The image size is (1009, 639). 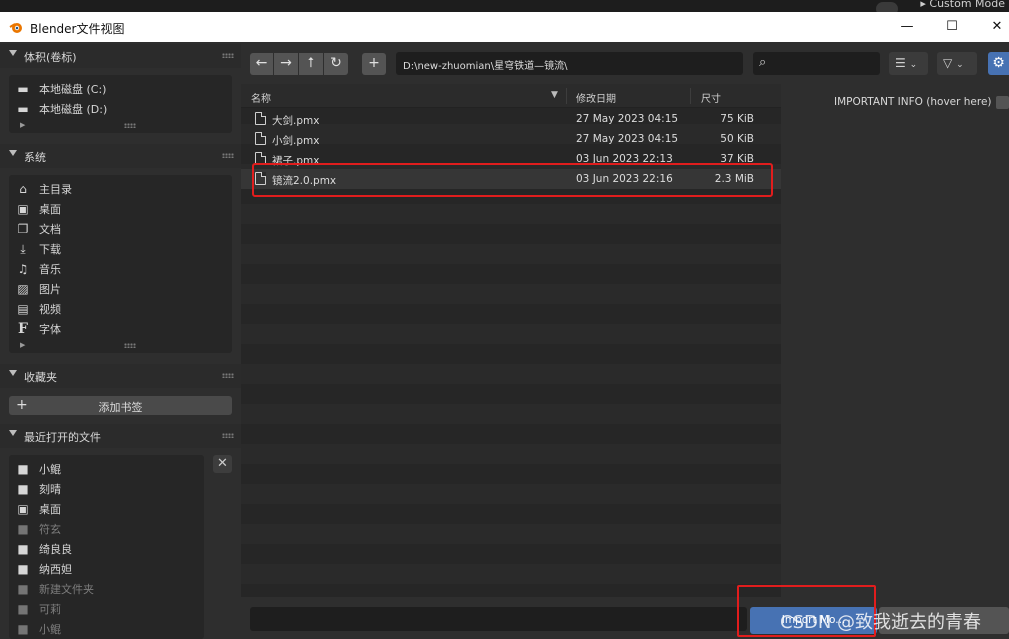 I want to click on column-date: 修改日期, so click(x=596, y=97).